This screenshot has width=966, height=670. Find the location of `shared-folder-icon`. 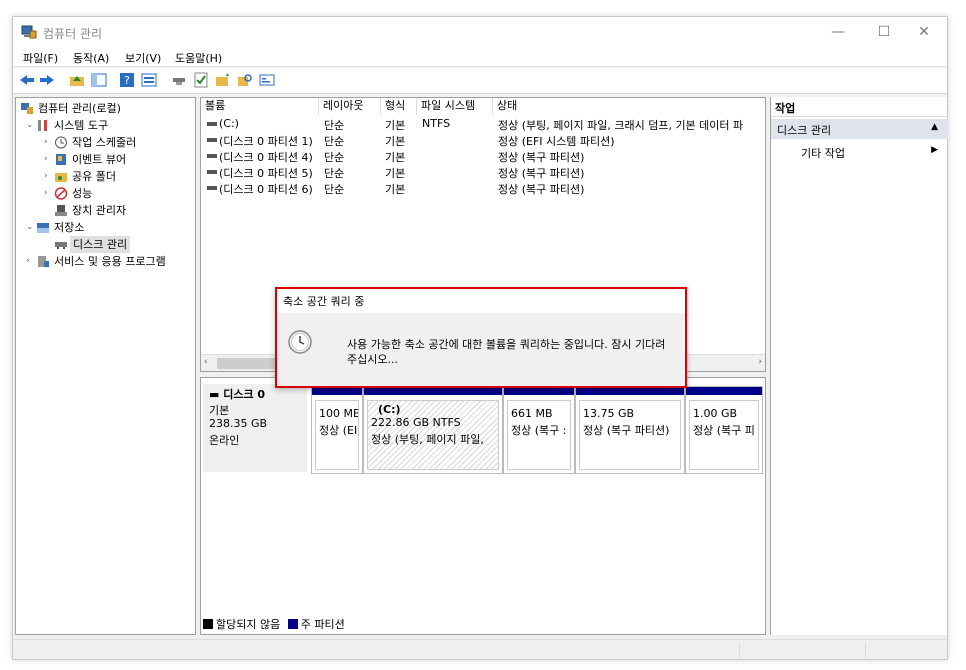

shared-folder-icon is located at coordinates (61, 177).